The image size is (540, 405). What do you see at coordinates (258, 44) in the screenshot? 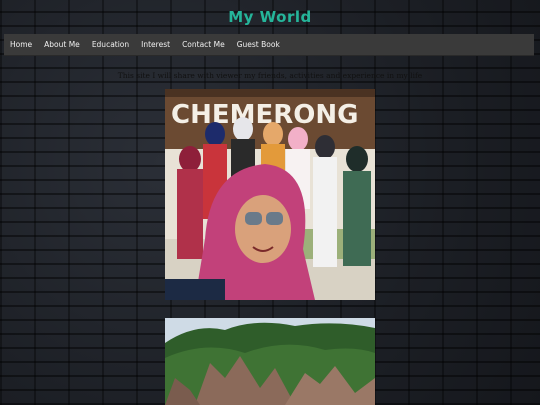
I see `nav-item-guest-book: Guest Book` at bounding box center [258, 44].